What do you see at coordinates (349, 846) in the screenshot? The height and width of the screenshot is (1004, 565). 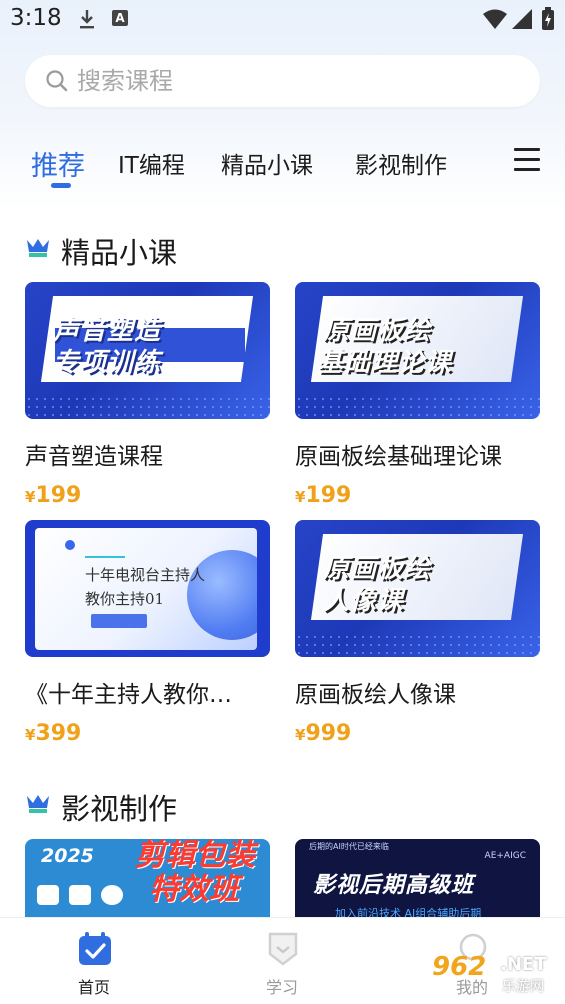 I see `thumbnail-text: 后期的AI时代已经来临` at bounding box center [349, 846].